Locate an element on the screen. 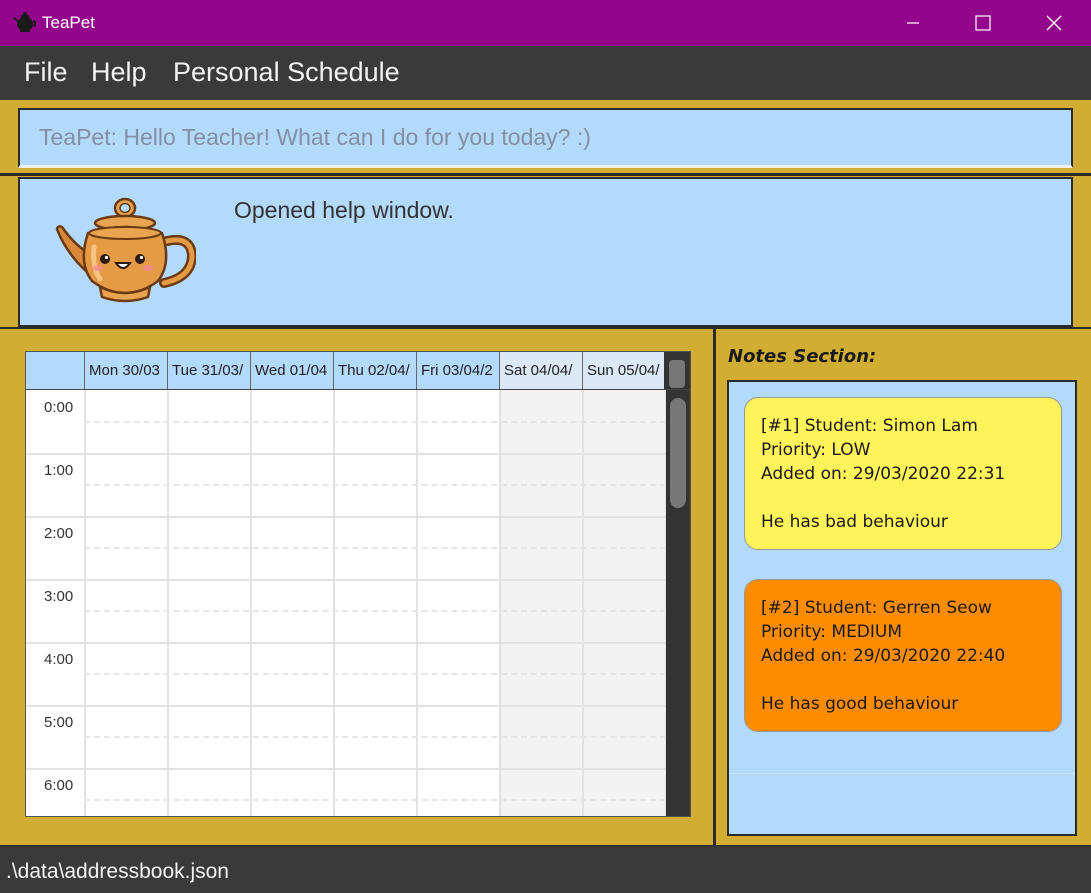  day-header: Wed 01/04 is located at coordinates (291, 370).